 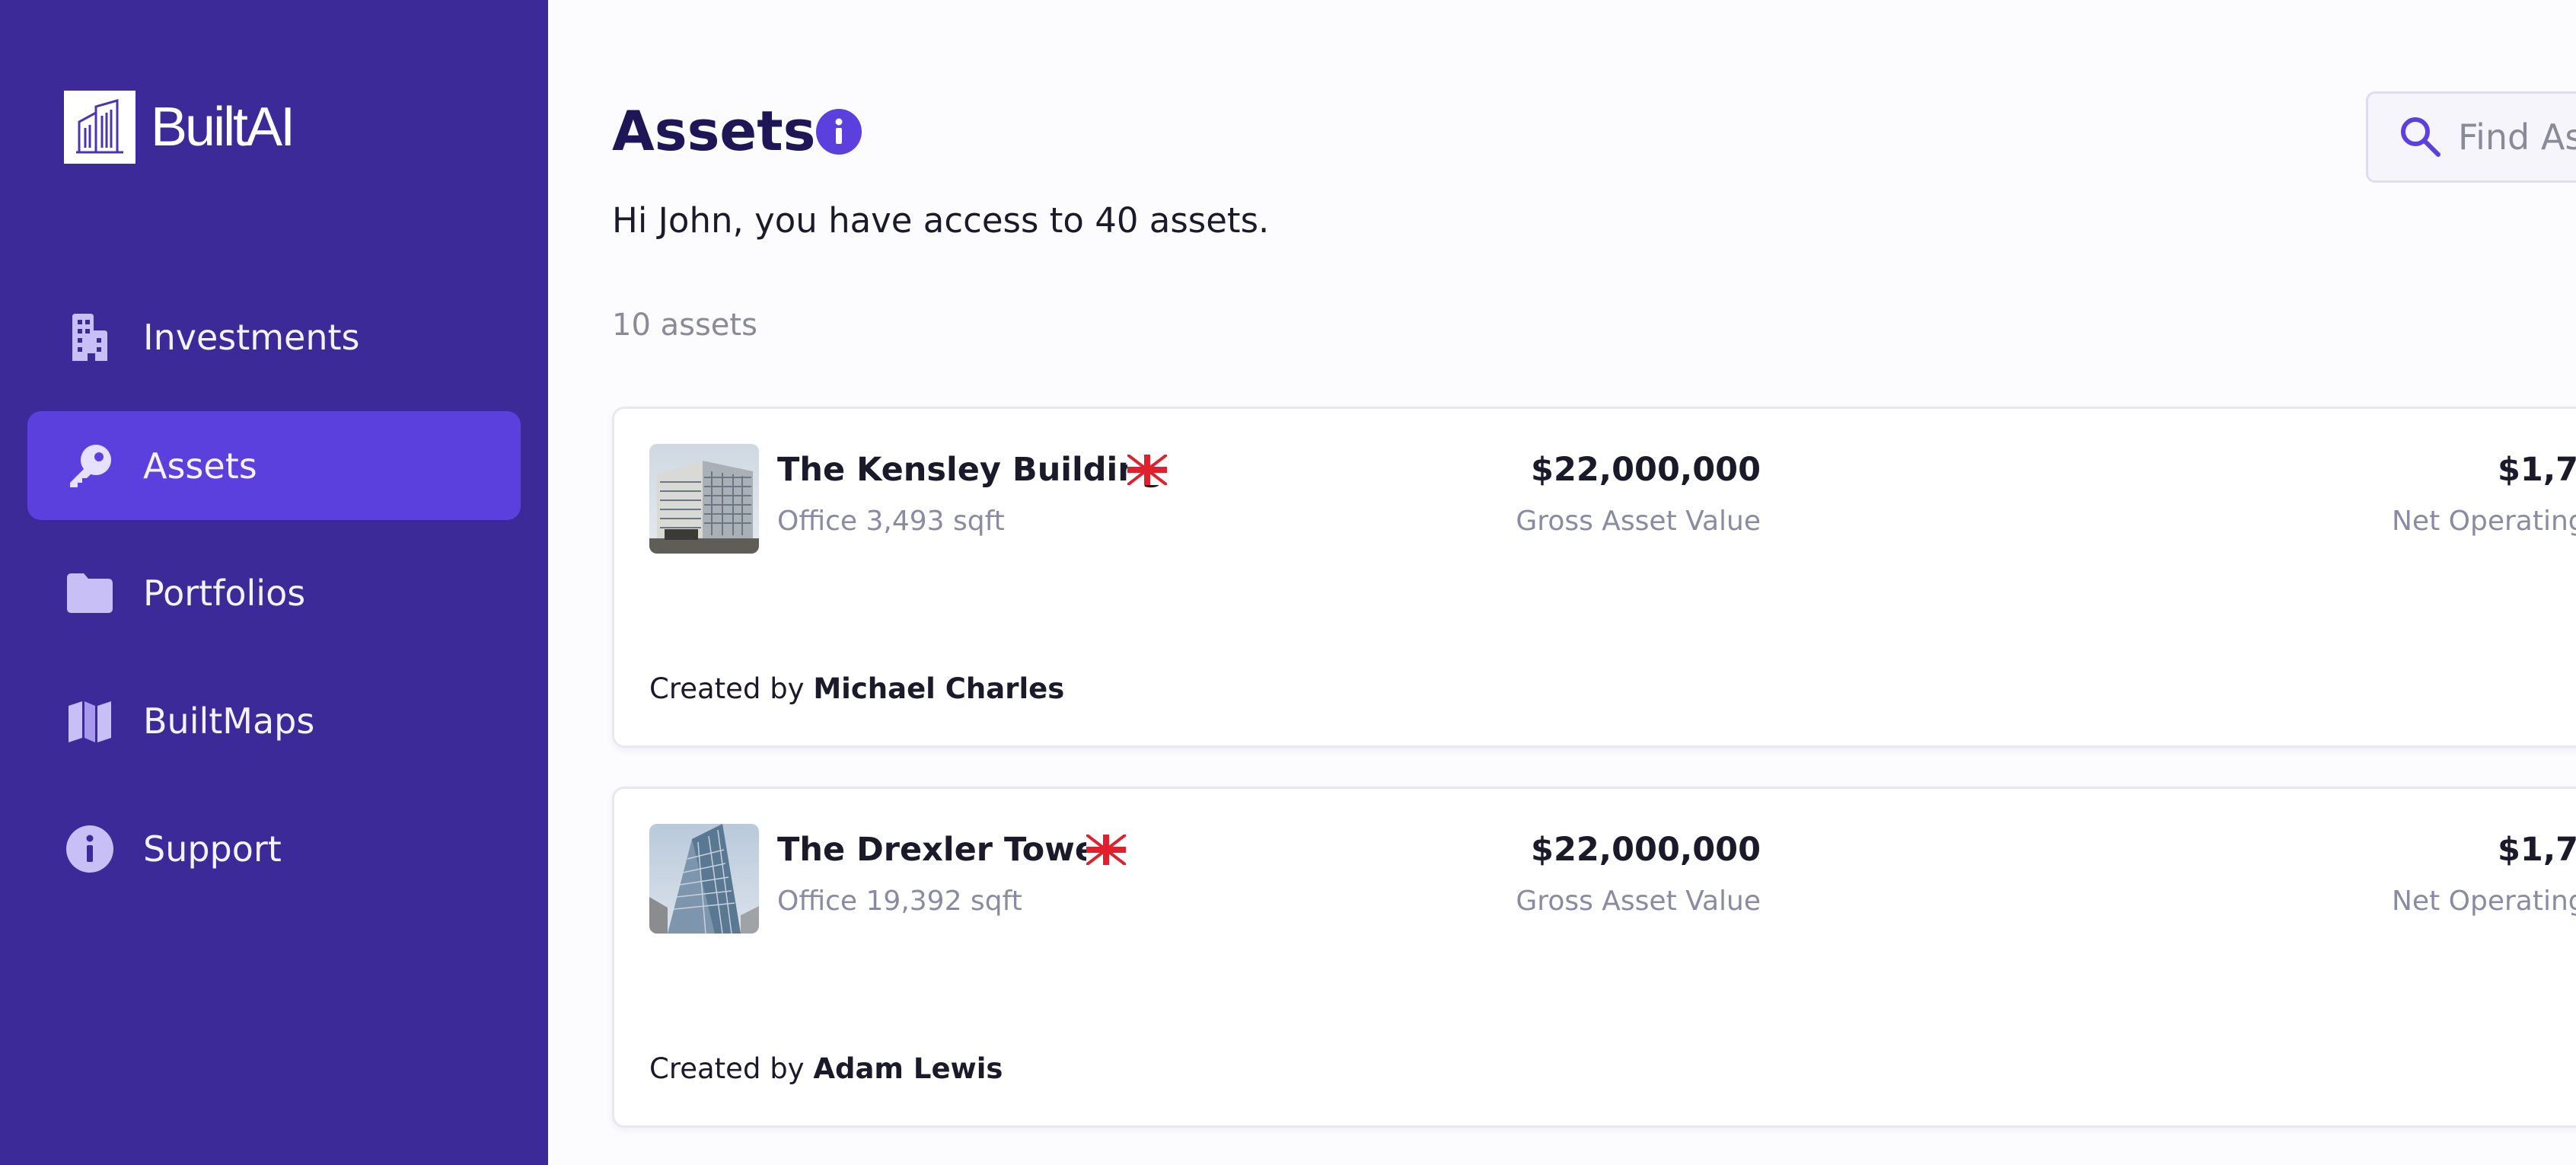 I want to click on asset-count: 10 assets, so click(x=684, y=325).